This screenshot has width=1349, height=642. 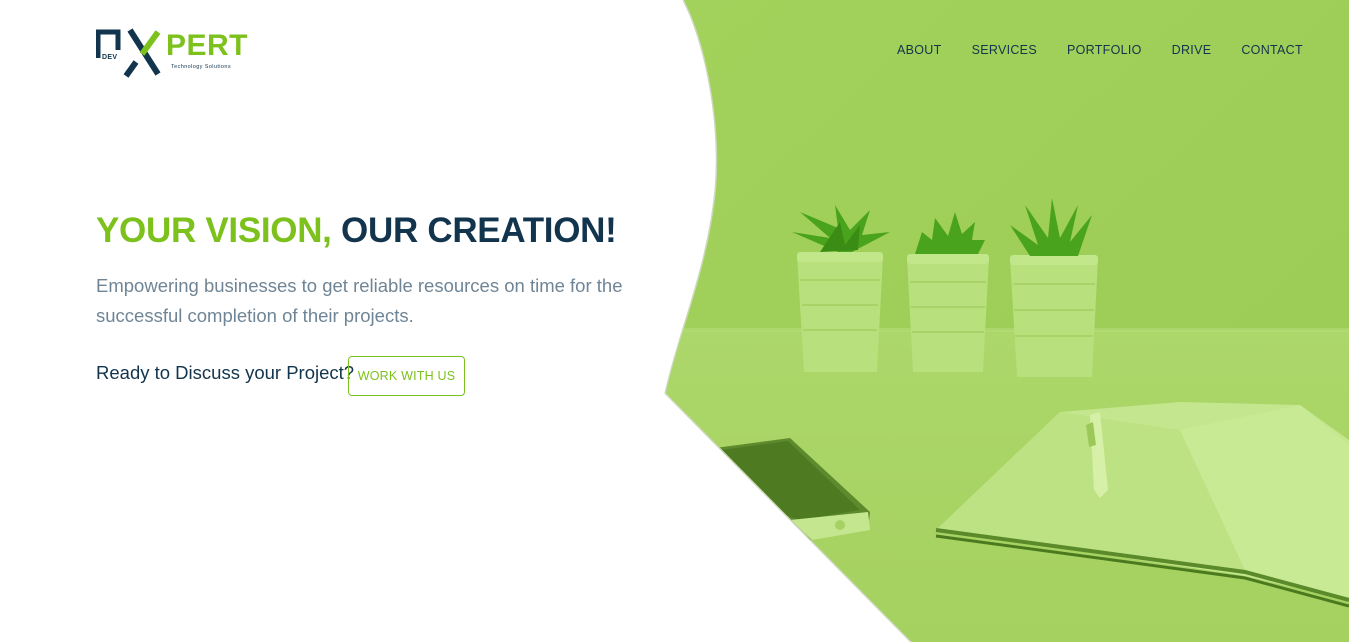 I want to click on hero-headline: YOUR VISION, OUR CREATION!, so click(x=356, y=231).